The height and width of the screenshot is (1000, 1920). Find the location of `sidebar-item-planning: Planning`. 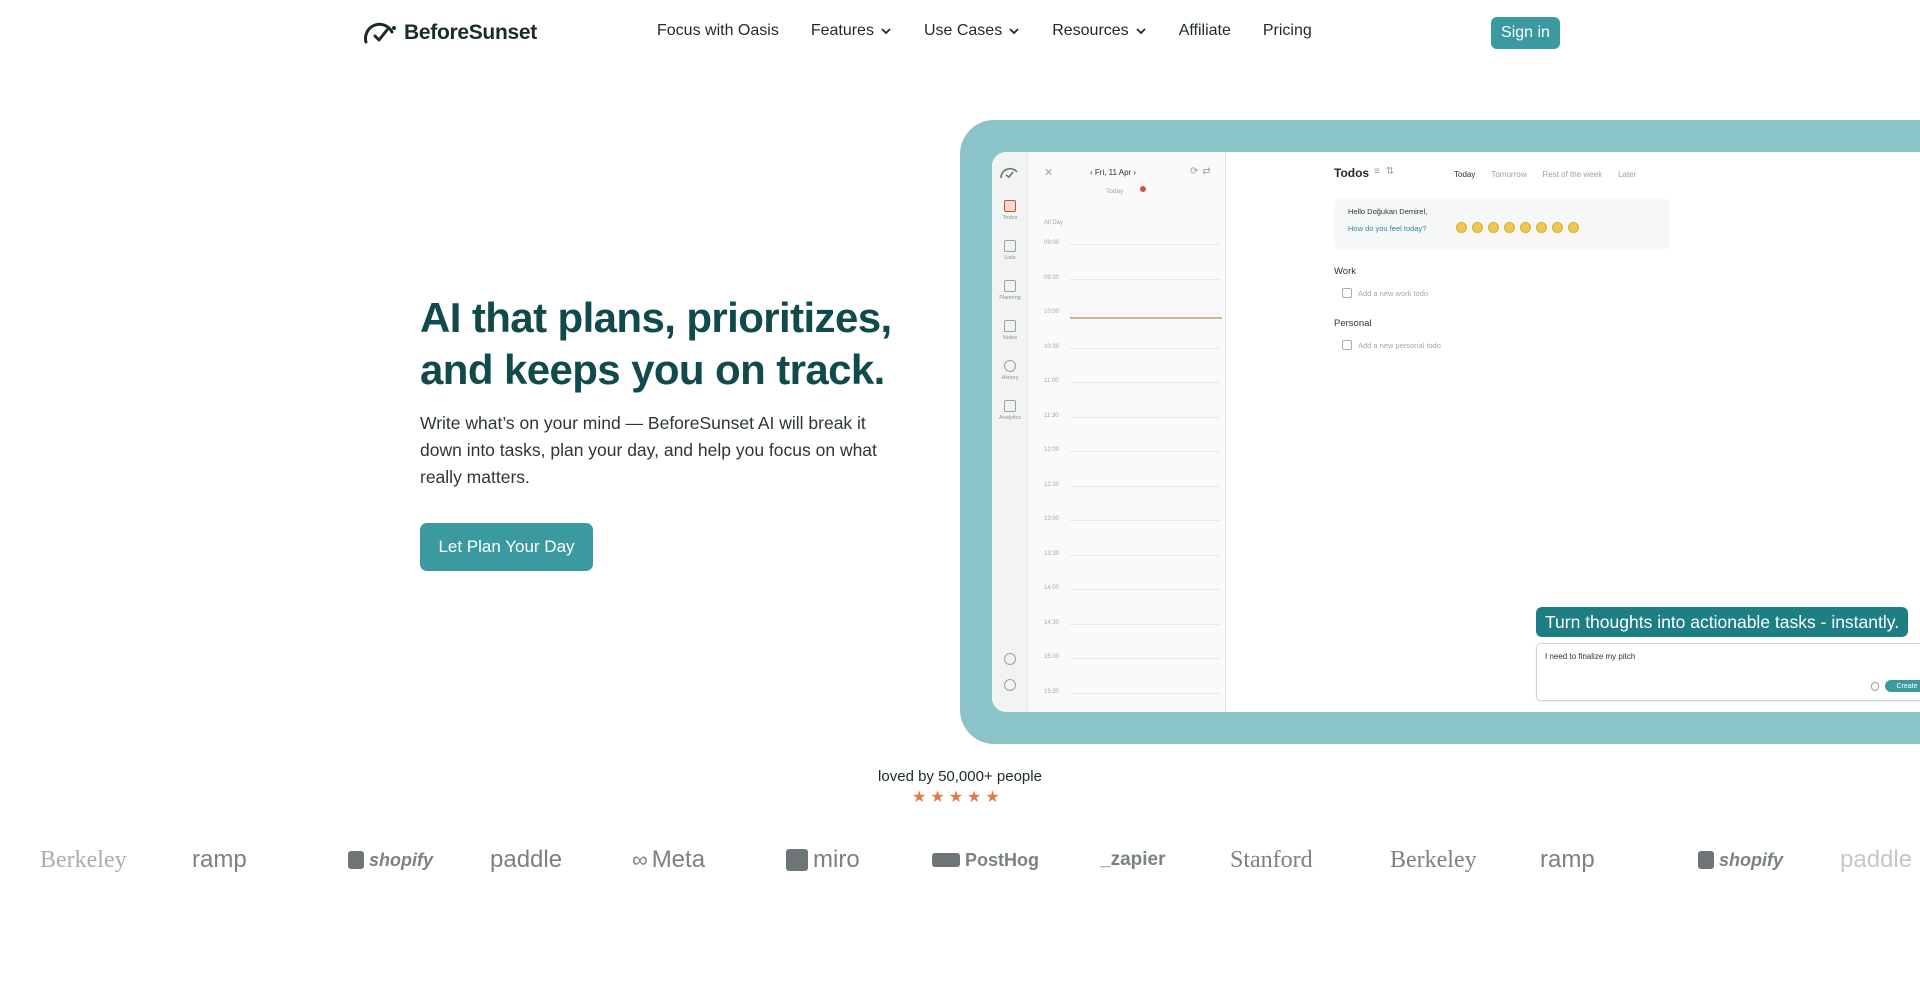

sidebar-item-planning: Planning is located at coordinates (1010, 290).